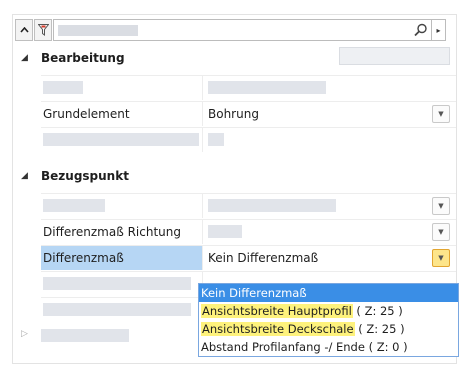  I want to click on option-label: Ansichtsbreite Hauptprofil, so click(277, 311).